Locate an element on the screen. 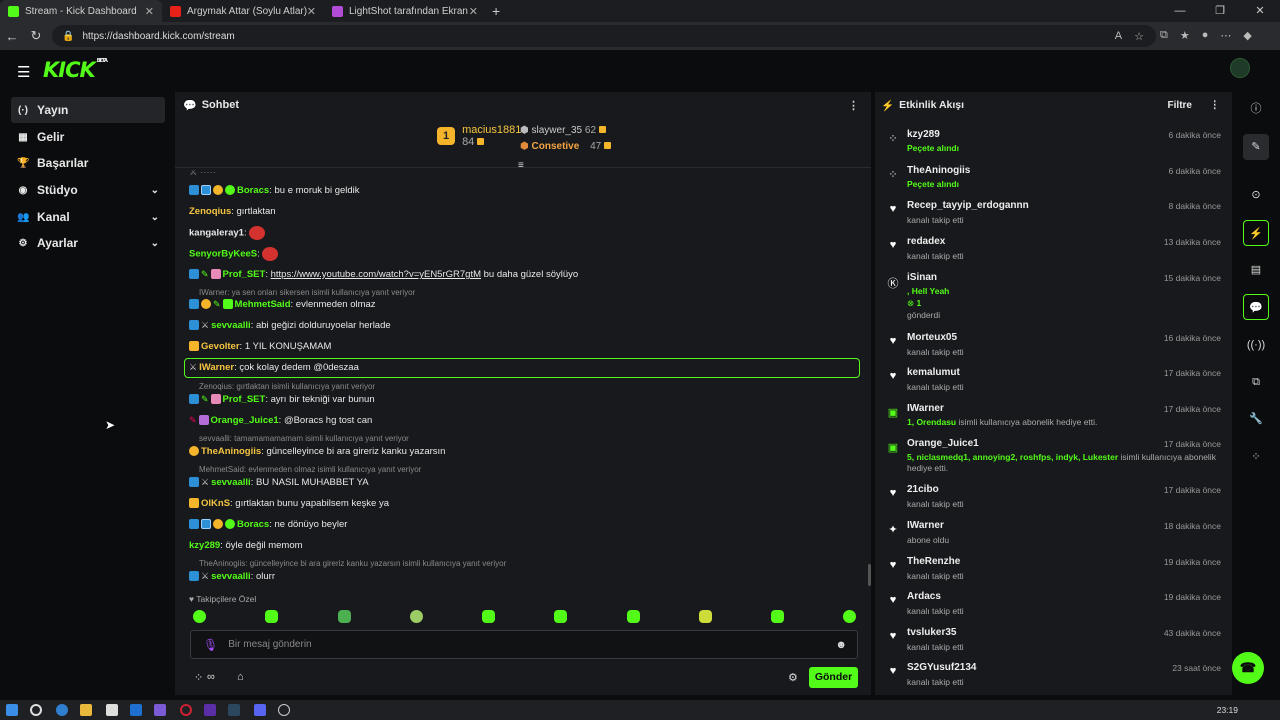 The height and width of the screenshot is (720, 1280). activity-event: ♥ redadex 13 dakika önce kanalı takip etti is located at coordinates (1054, 251).